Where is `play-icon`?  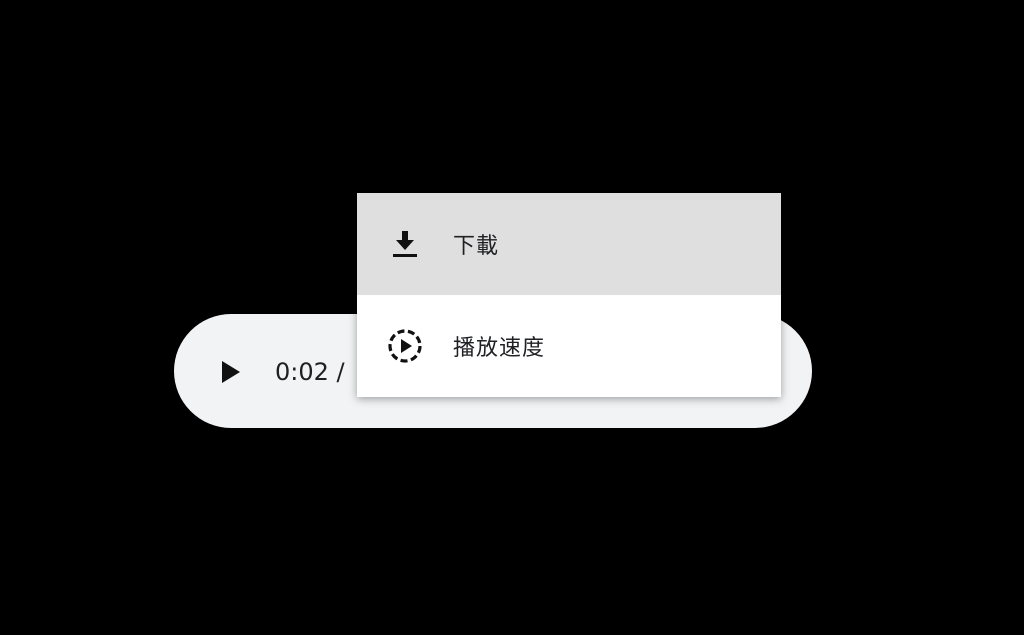 play-icon is located at coordinates (231, 372).